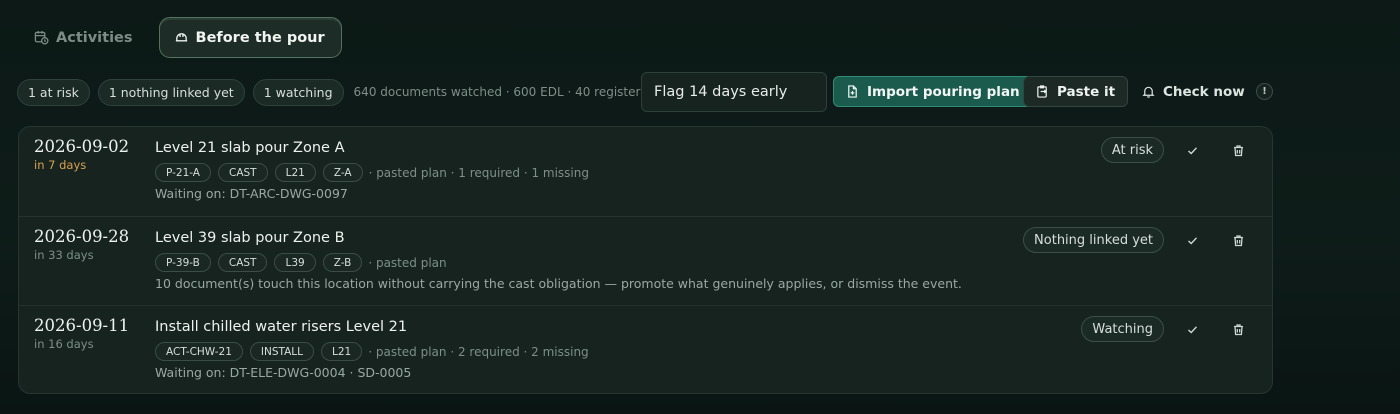 The width and height of the screenshot is (1400, 414). Describe the element at coordinates (1148, 92) in the screenshot. I see `bell-icon` at that location.